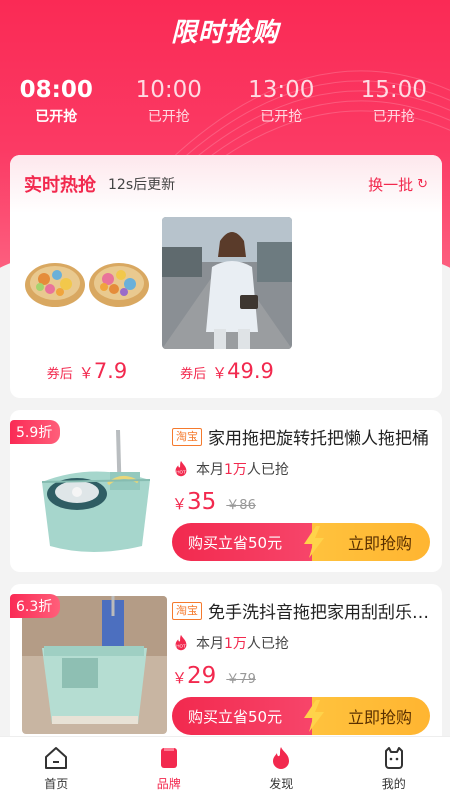 The width and height of the screenshot is (450, 800). I want to click on time-slot-1300: 13:00 已开抢, so click(281, 101).